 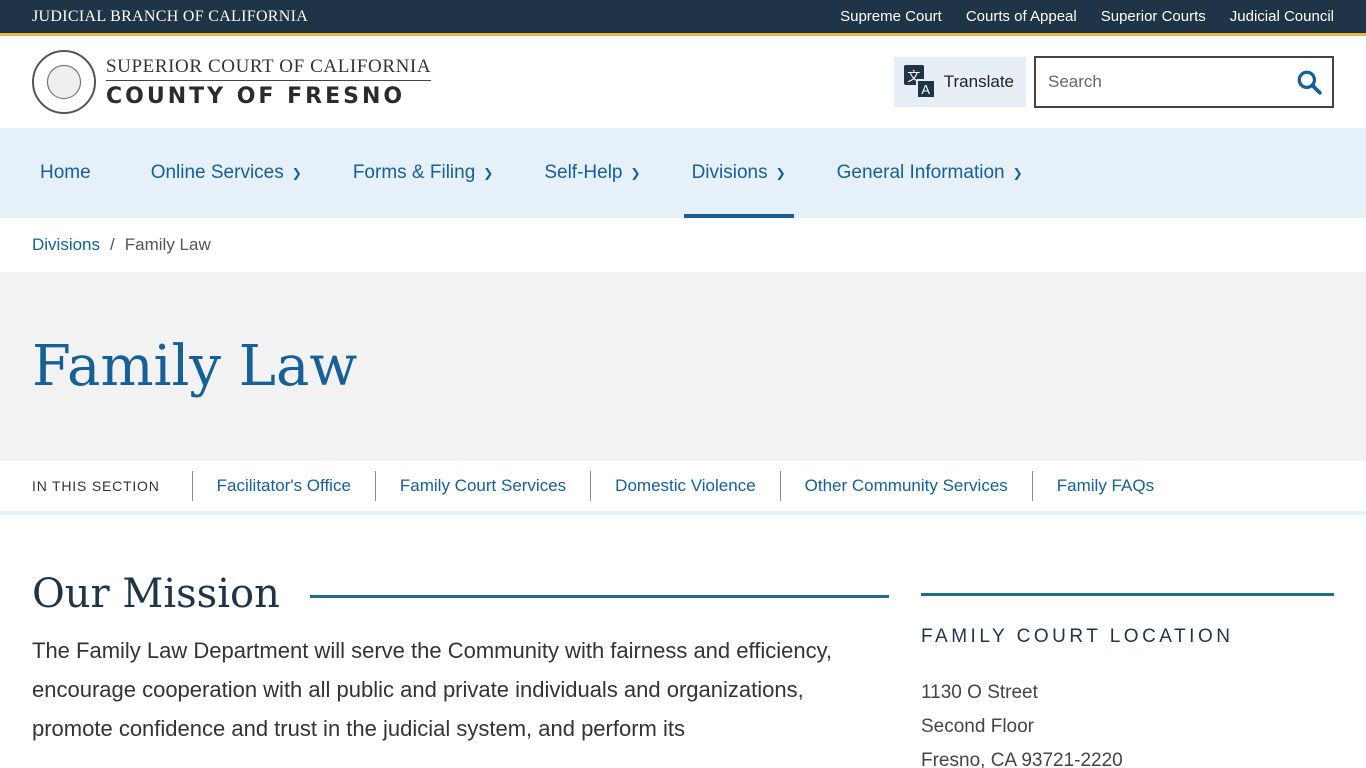 I want to click on nav-label: Home, so click(x=65, y=172).